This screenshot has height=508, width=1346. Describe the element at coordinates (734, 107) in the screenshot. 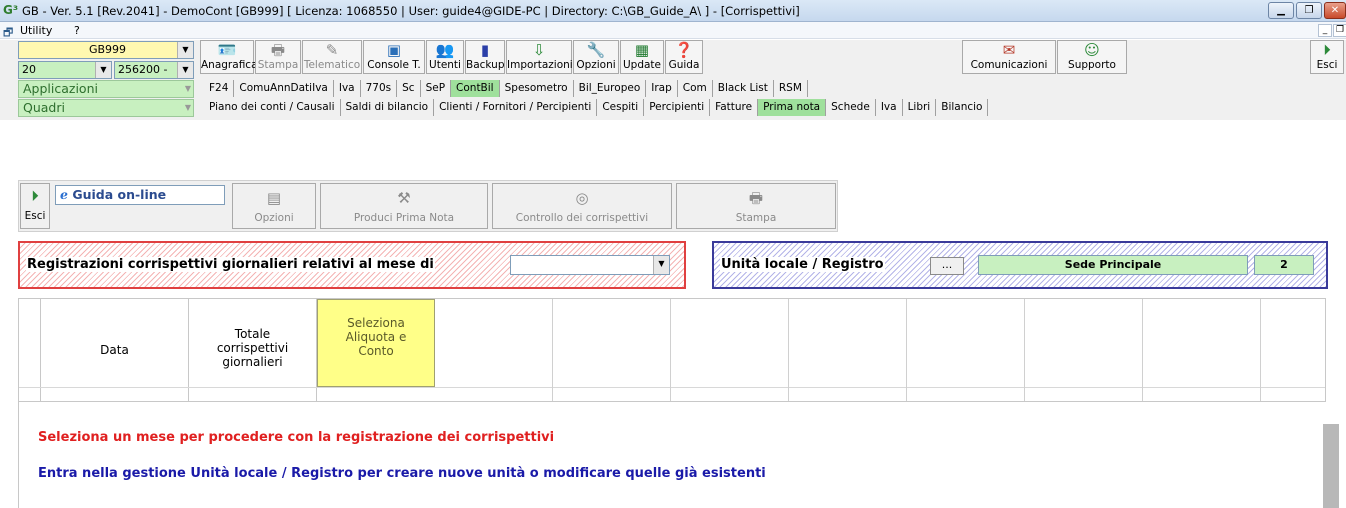

I see `quadri-tab-fatture: Fatture` at that location.